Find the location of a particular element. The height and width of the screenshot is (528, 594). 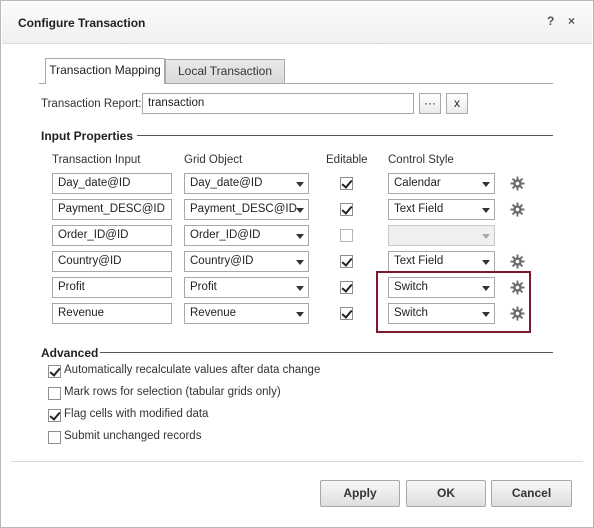

grid-object-select: Profit is located at coordinates (246, 287).